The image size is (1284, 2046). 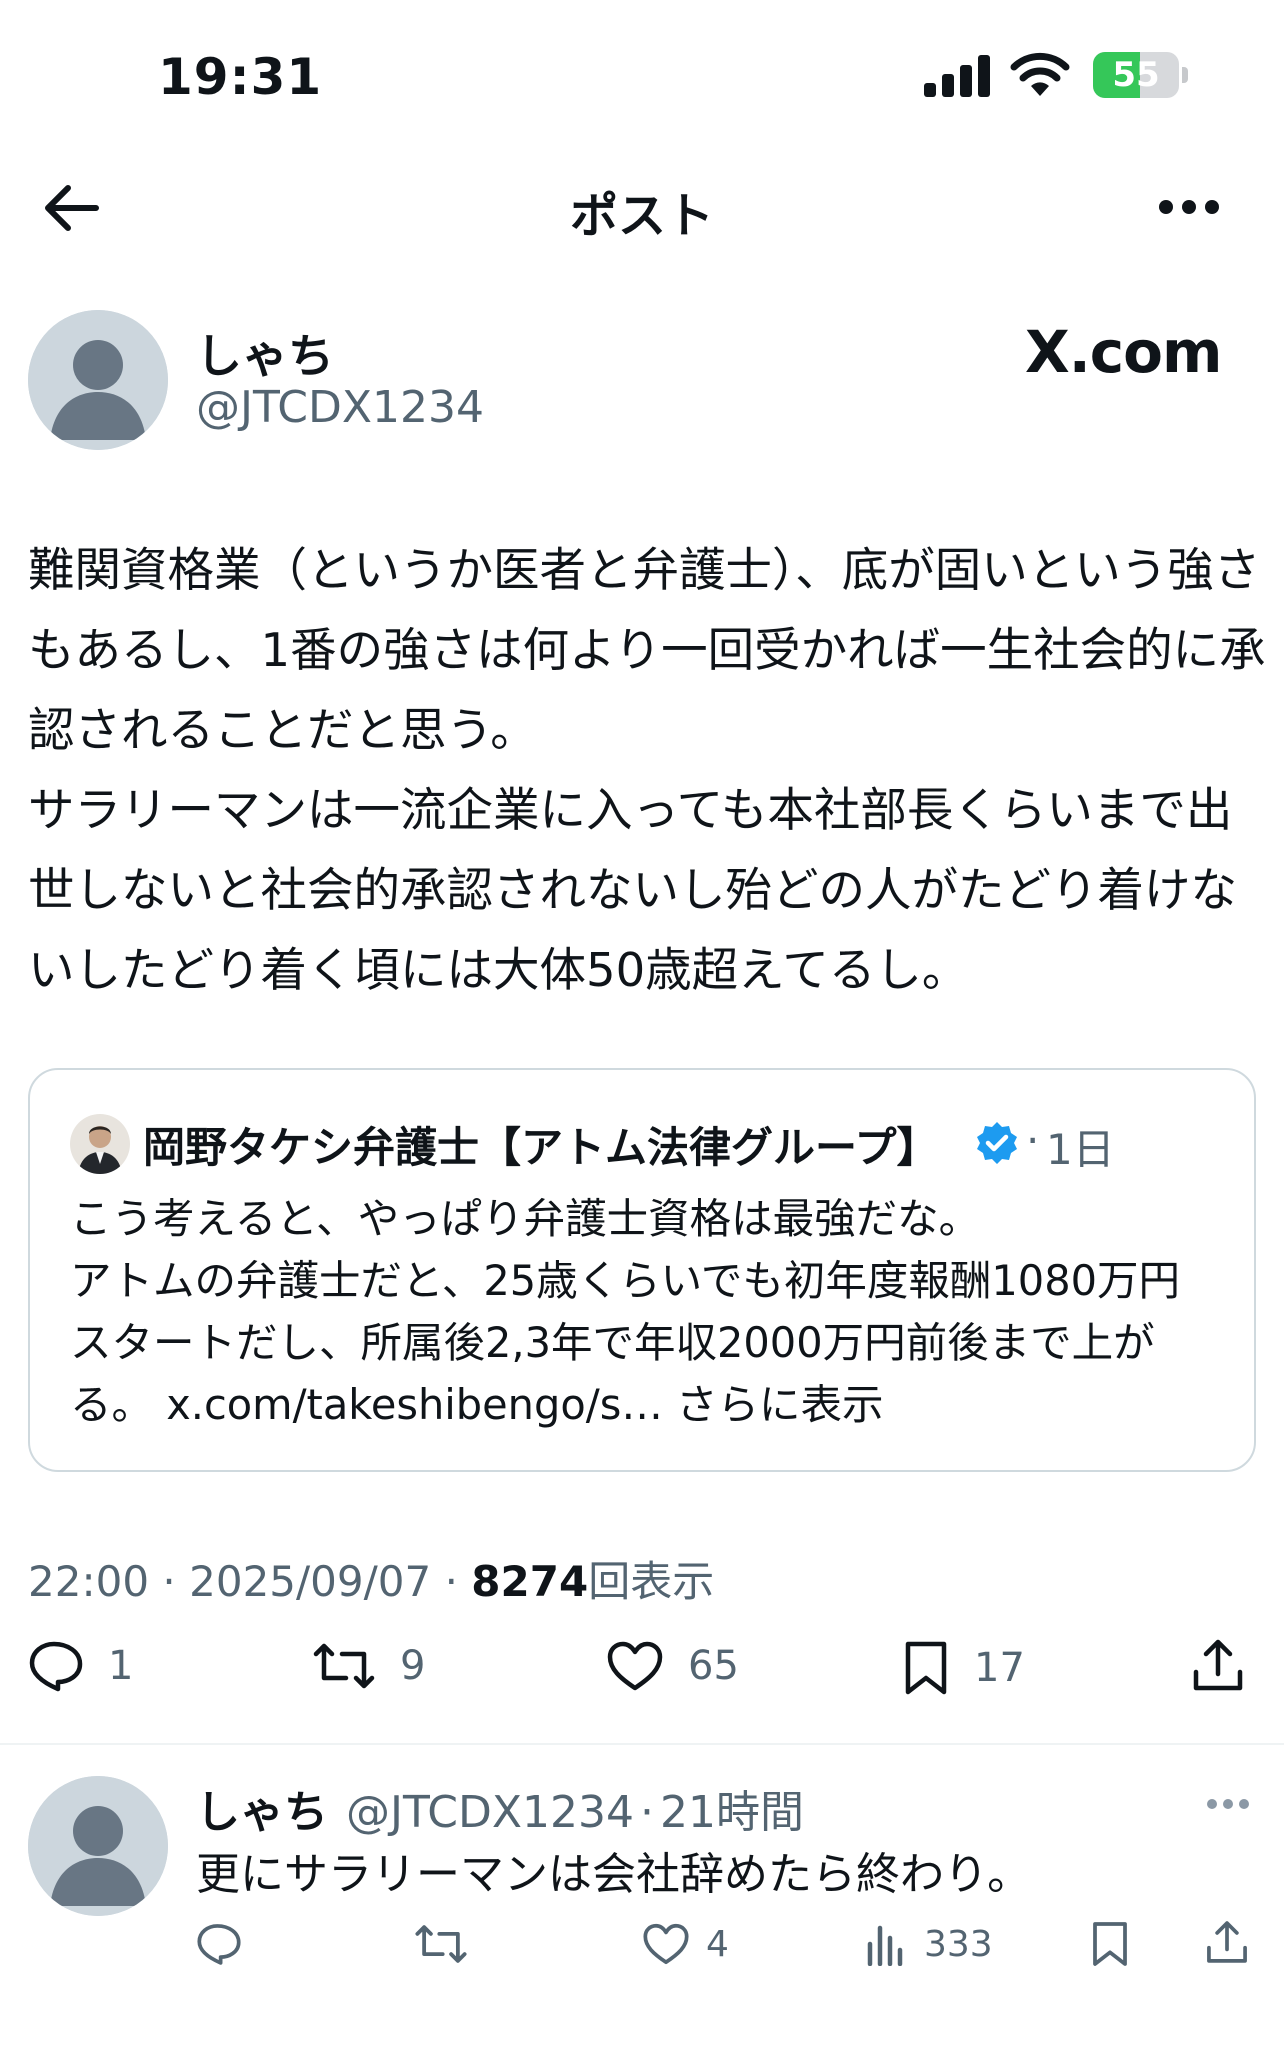 What do you see at coordinates (642, 1744) in the screenshot?
I see `divider` at bounding box center [642, 1744].